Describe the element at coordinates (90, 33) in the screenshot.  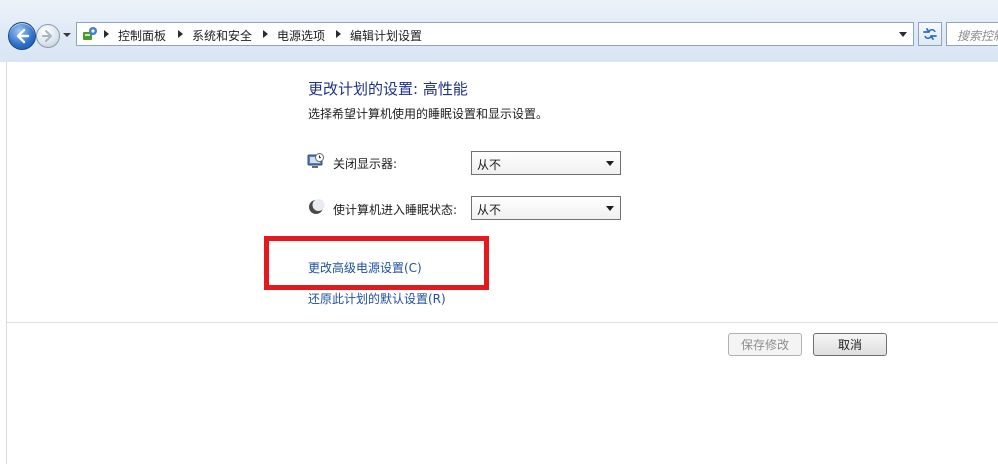
I see `control-panel-icon` at that location.